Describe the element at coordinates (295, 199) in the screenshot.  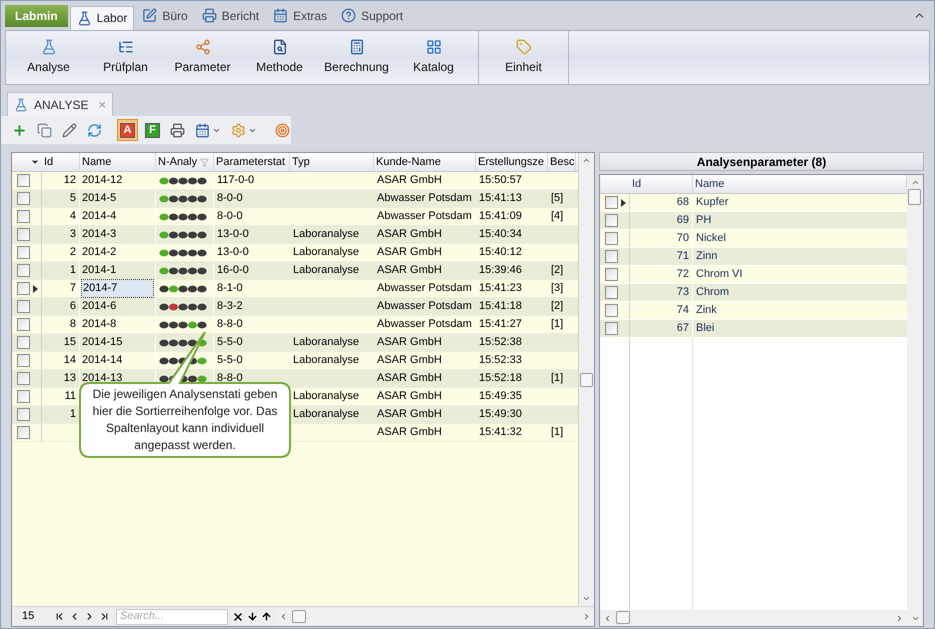
I see `table-row: 5 2014-5 8-0-0 Abwasser Potsdam 15:41:13 [5]` at that location.